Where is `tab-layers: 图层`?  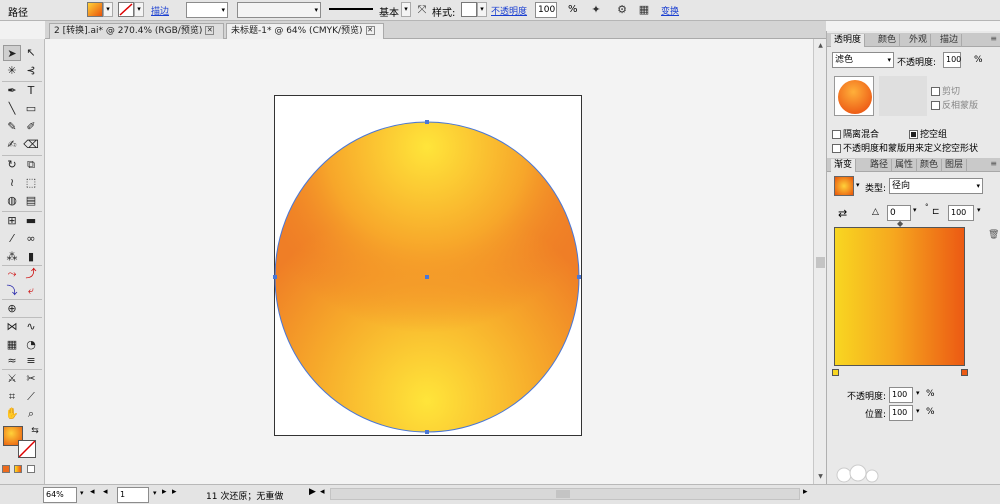
tab-layers: 图层 is located at coordinates (955, 165).